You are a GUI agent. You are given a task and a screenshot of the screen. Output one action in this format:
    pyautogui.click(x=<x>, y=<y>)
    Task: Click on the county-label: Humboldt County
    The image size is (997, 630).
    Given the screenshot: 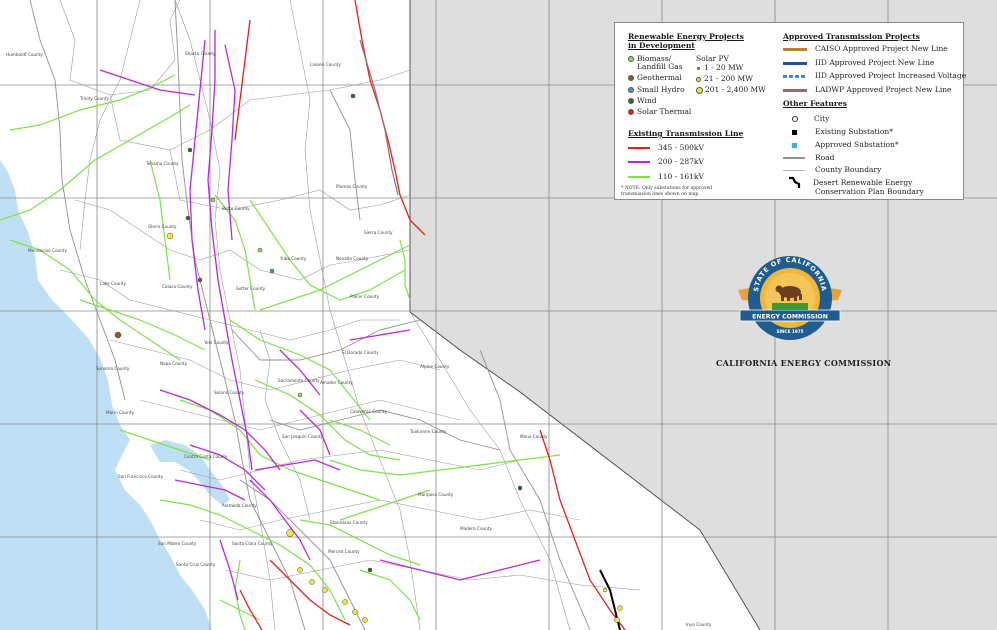 What is the action you would take?
    pyautogui.click(x=24, y=54)
    